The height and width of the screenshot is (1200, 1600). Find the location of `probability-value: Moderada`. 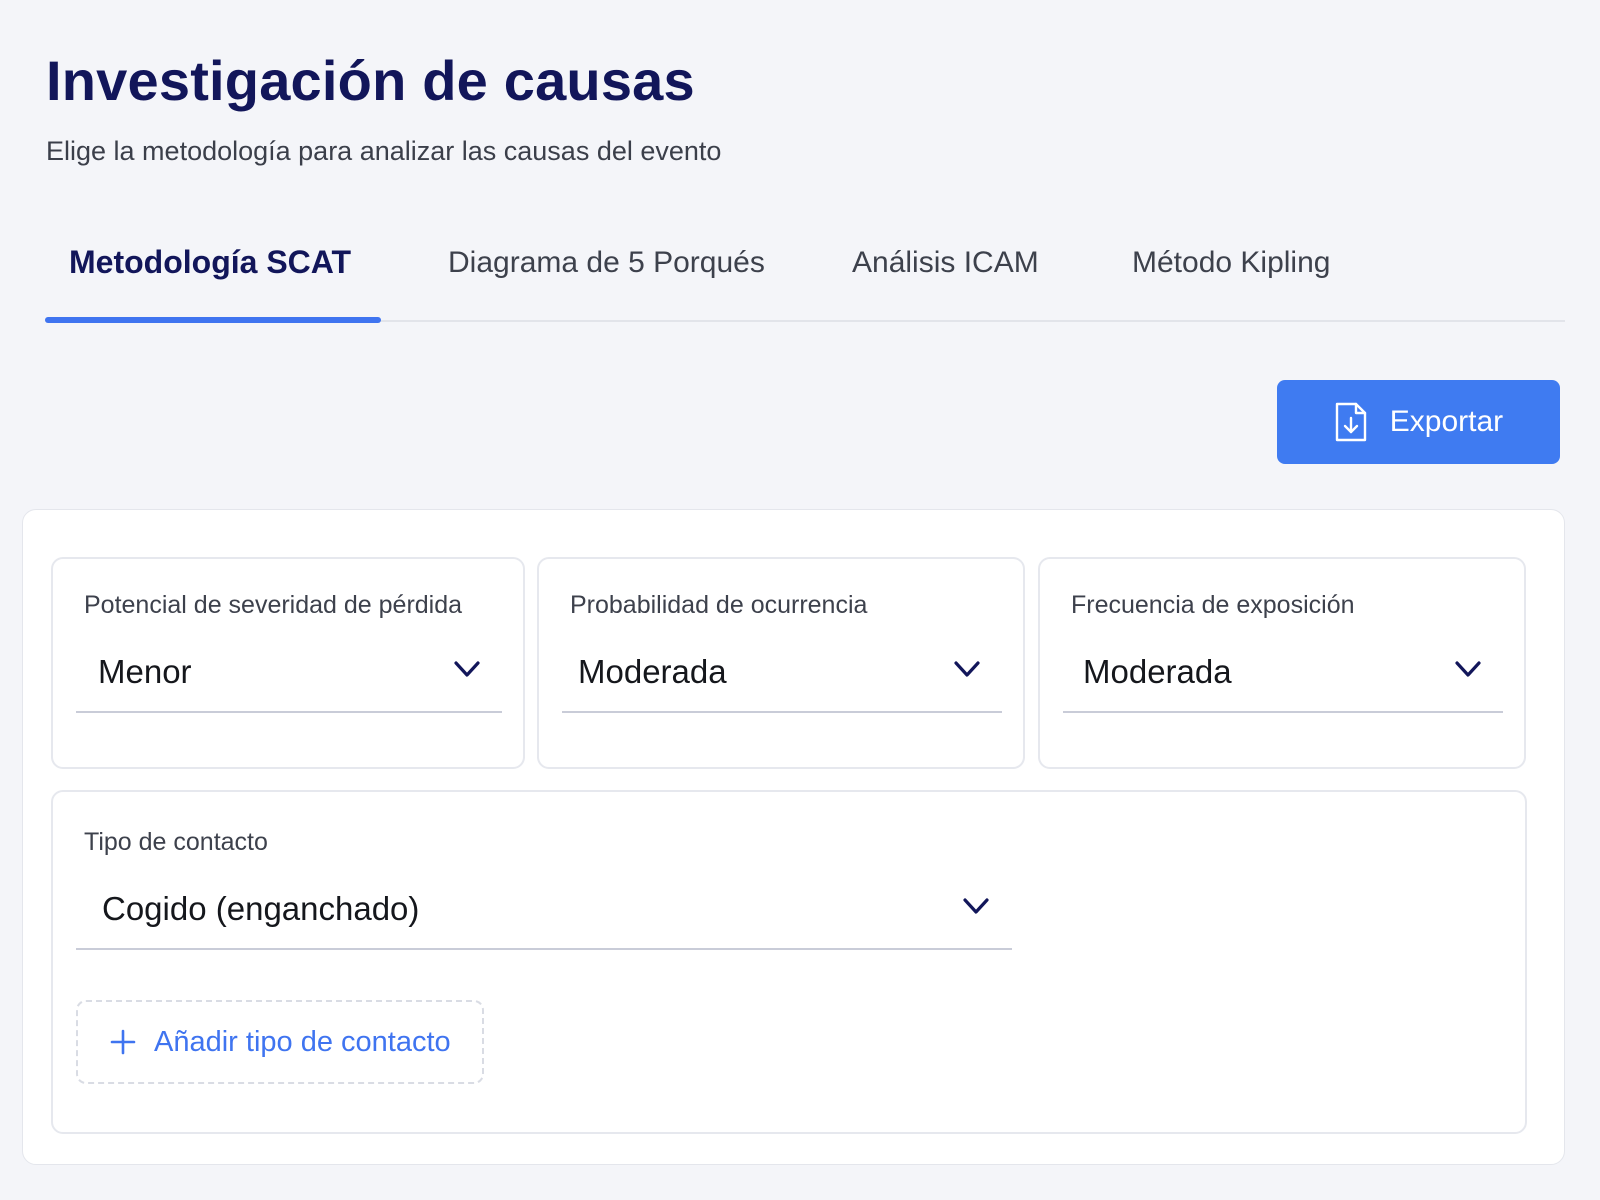

probability-value: Moderada is located at coordinates (652, 671).